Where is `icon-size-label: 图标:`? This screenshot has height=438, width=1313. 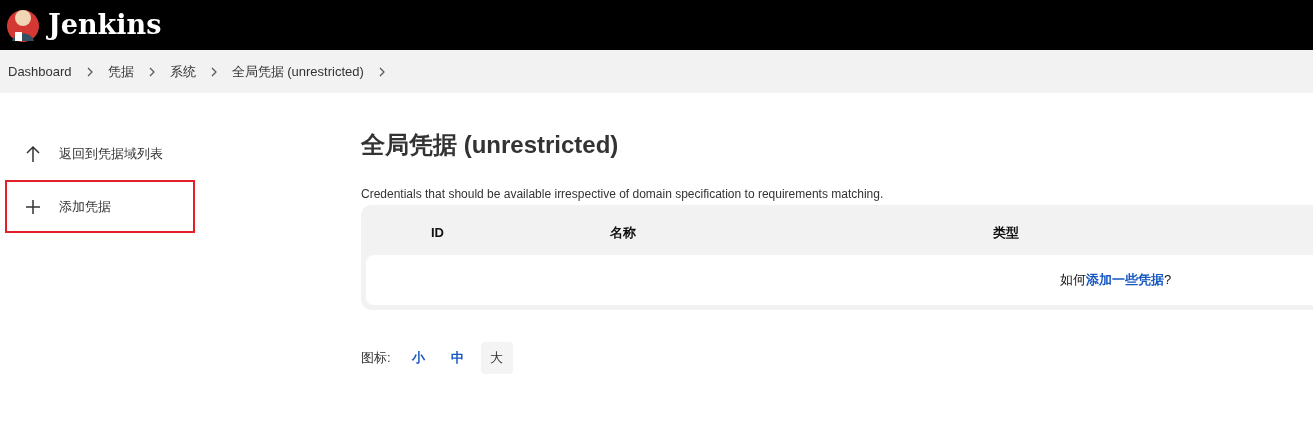
icon-size-label: 图标: is located at coordinates (376, 358).